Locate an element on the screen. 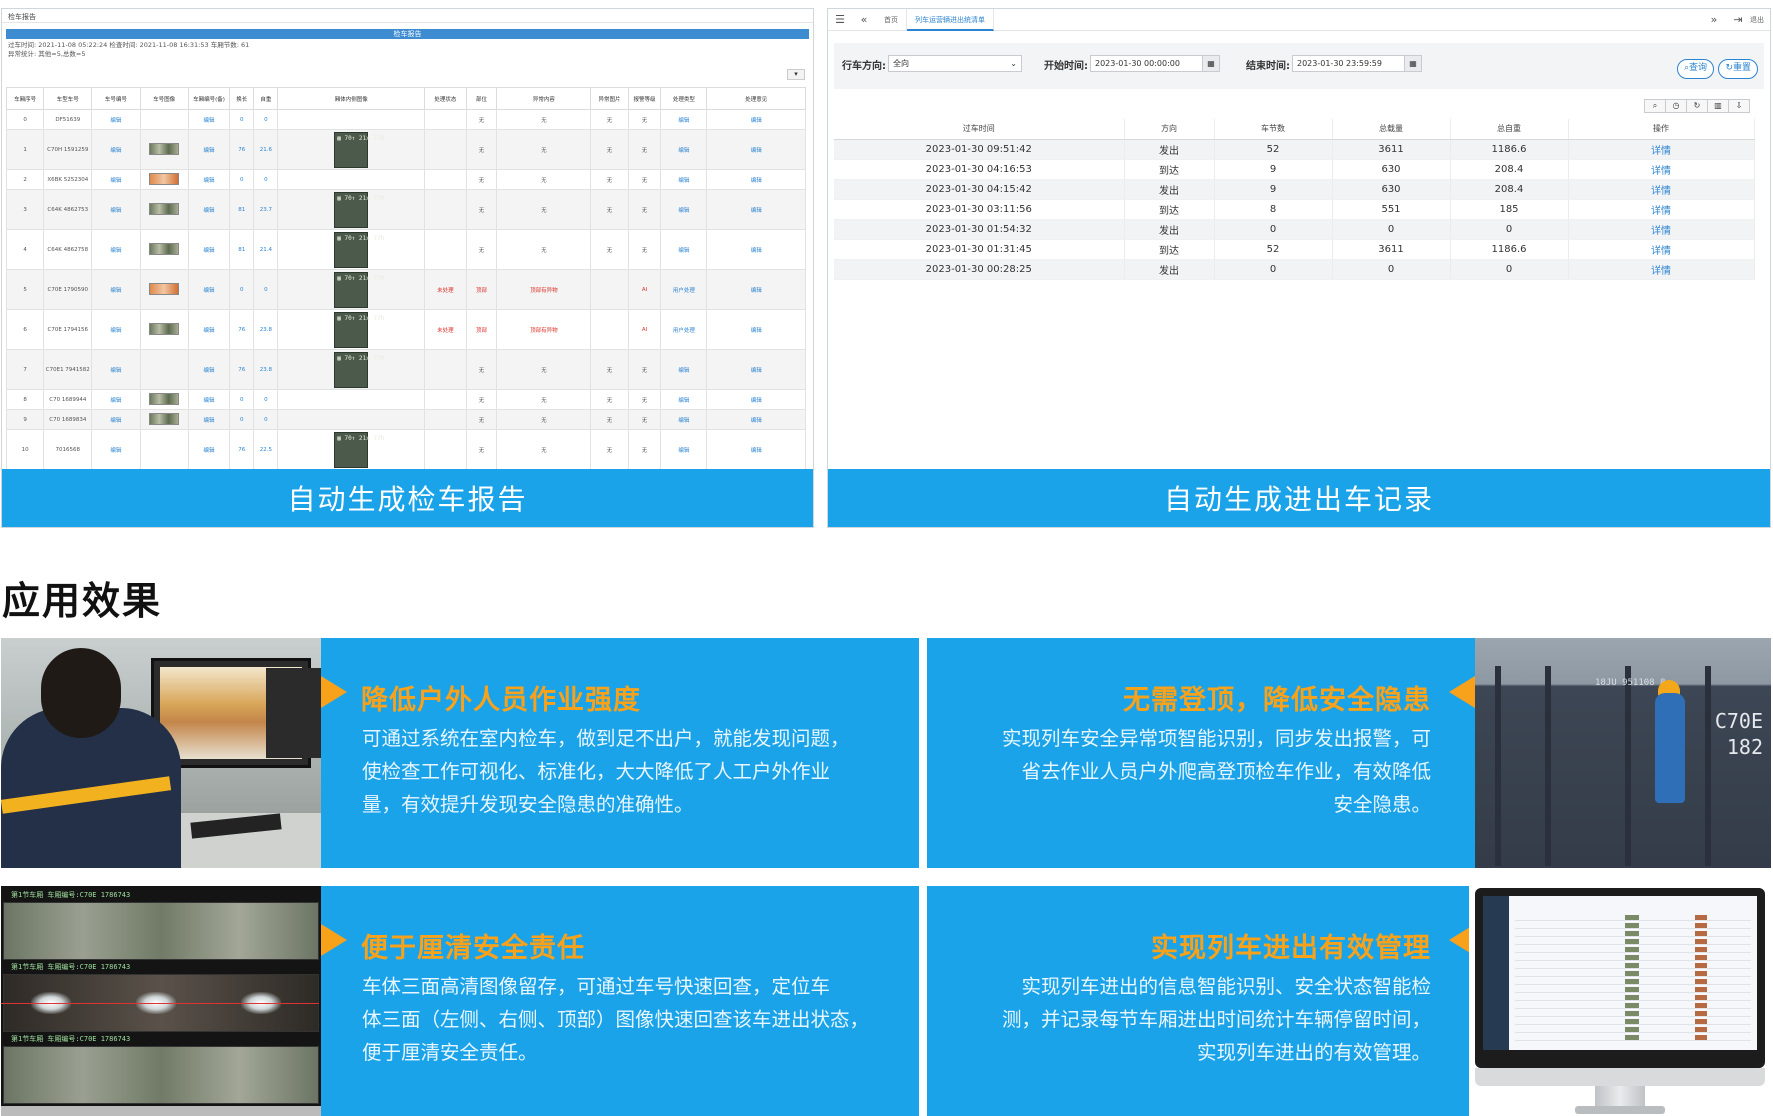  query-button: ⌕查询 is located at coordinates (1695, 69).